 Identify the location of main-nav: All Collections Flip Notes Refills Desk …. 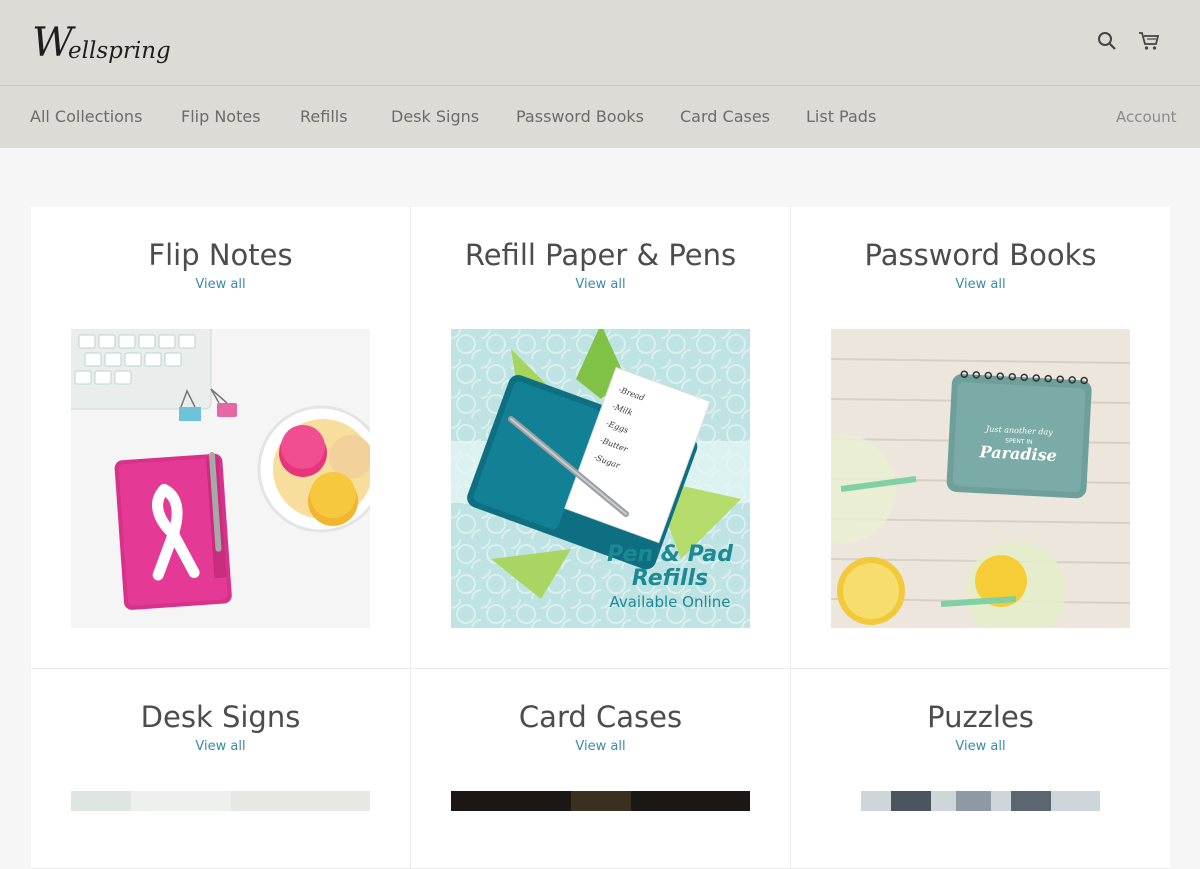
(600, 117).